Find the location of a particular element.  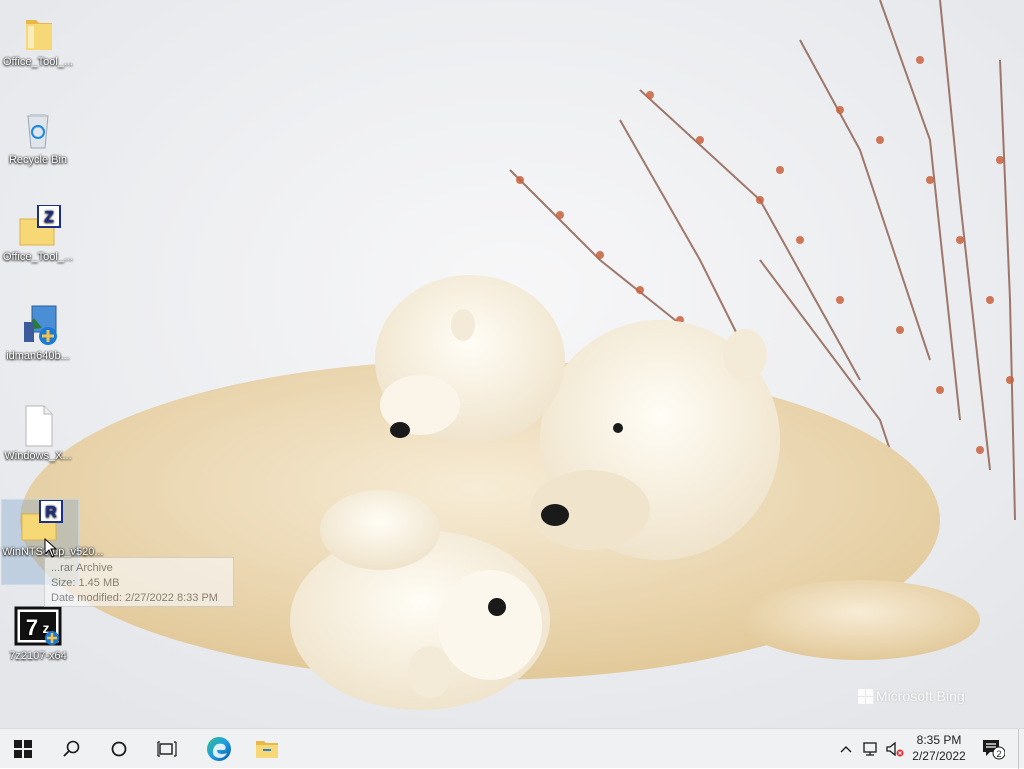

file-explorer-taskbar-button is located at coordinates (267, 749).